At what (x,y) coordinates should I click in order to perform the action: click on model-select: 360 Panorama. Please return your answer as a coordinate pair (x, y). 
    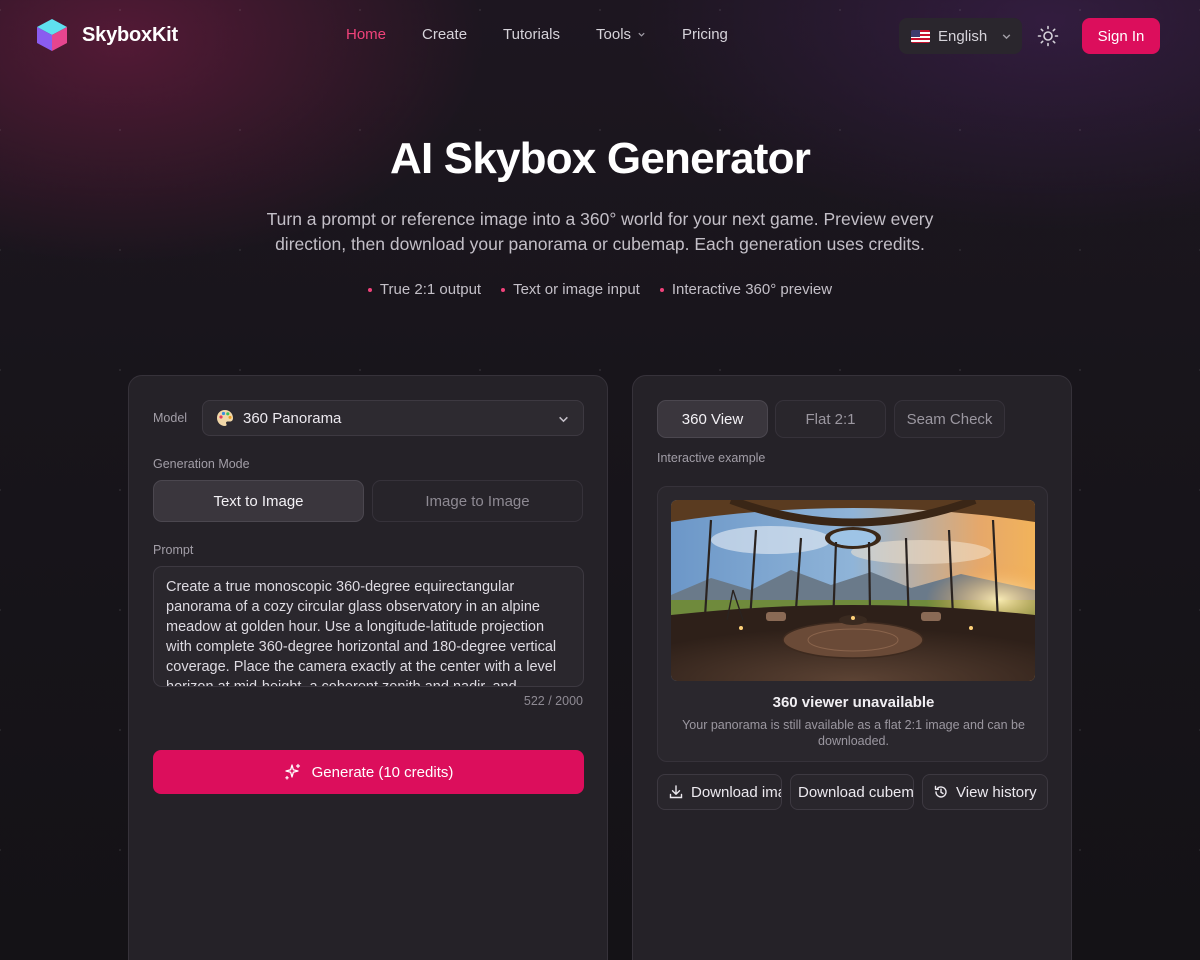
    Looking at the image, I should click on (393, 418).